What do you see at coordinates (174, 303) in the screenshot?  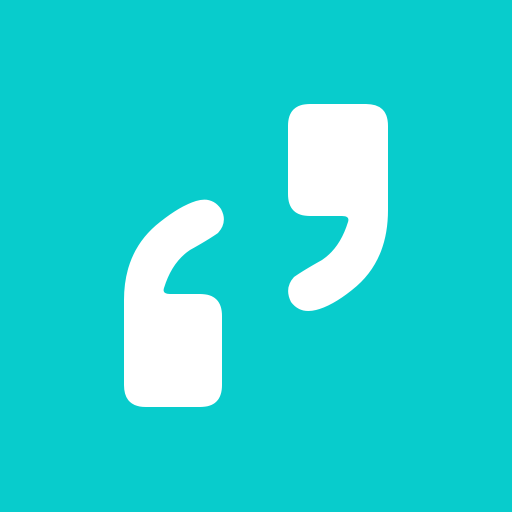 I see `opening-quote-mark` at bounding box center [174, 303].